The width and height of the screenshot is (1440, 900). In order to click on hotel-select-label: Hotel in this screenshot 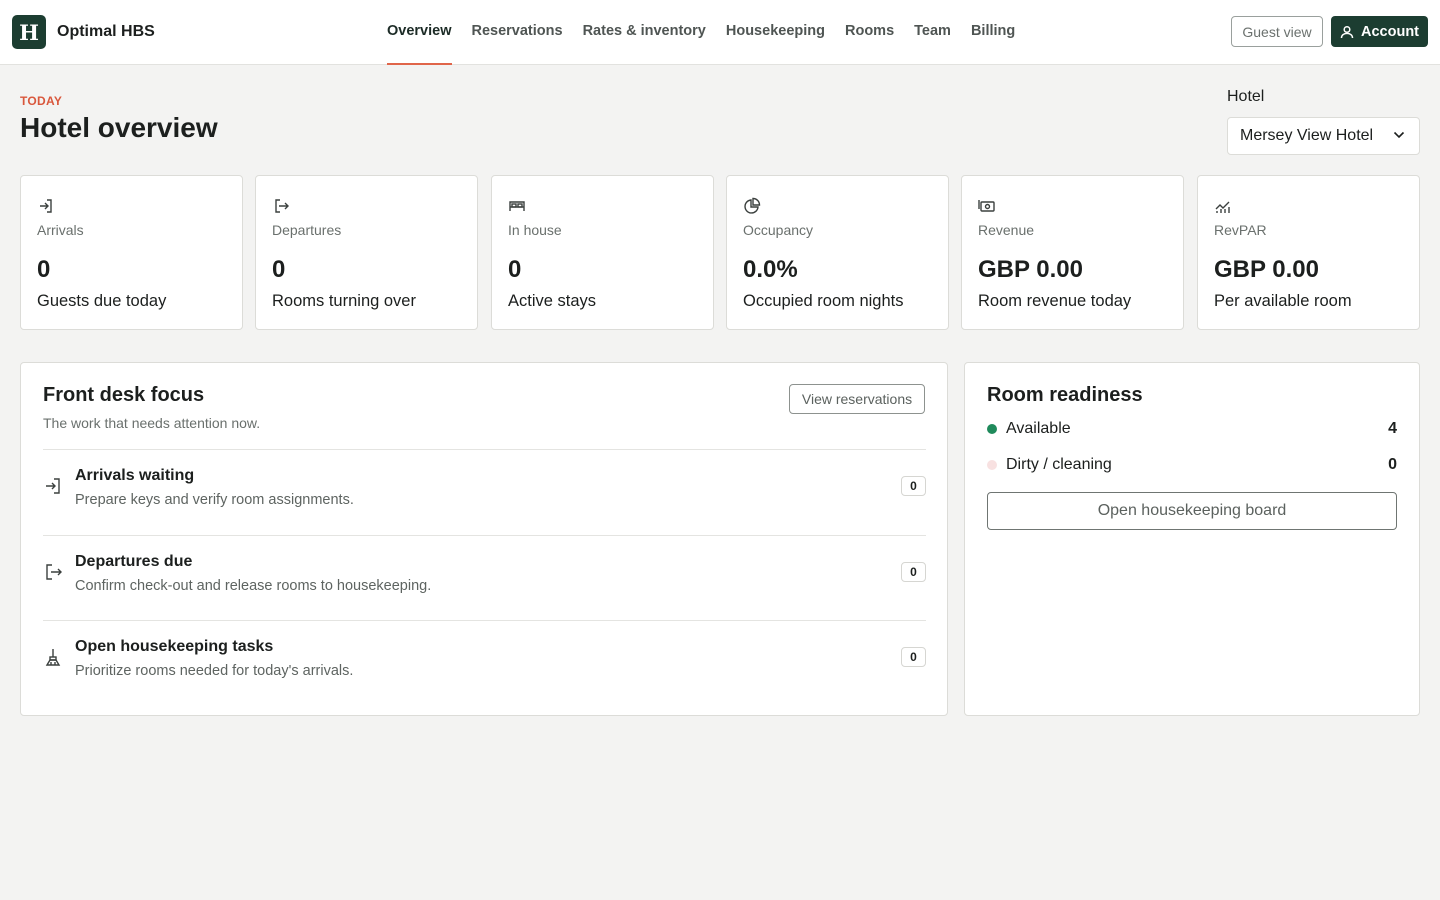, I will do `click(1246, 96)`.